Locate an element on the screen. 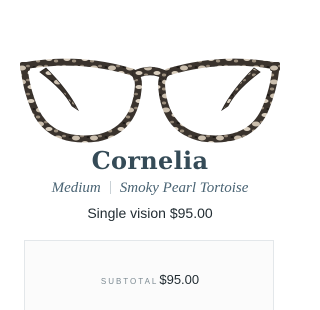  subtotal-label: SUBTOTAL is located at coordinates (129, 281).